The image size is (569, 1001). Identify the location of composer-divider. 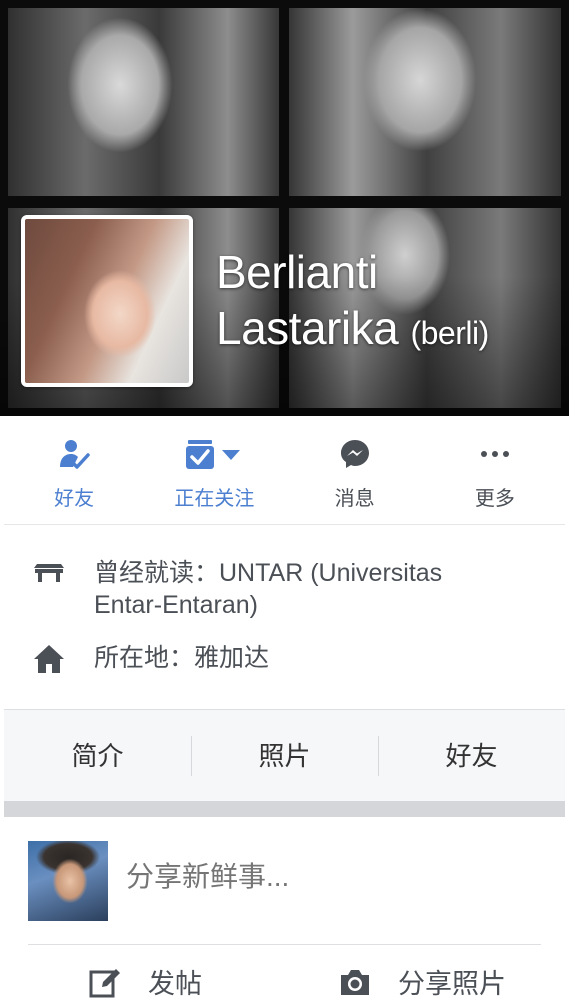
(284, 944).